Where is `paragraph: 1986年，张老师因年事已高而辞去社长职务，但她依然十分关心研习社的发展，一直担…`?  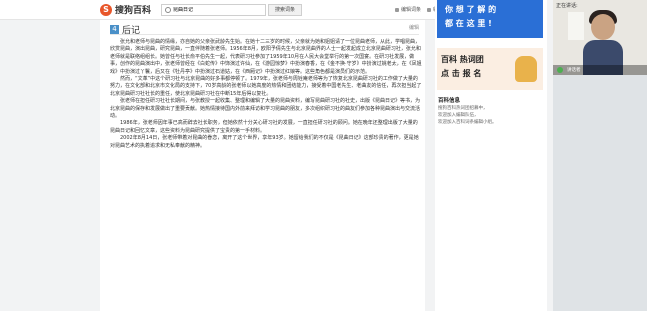
paragraph: 1986年，张老师因年事已高而辞去社长职务，但她依然十分关心研习社的发展，一直担… is located at coordinates (264, 127).